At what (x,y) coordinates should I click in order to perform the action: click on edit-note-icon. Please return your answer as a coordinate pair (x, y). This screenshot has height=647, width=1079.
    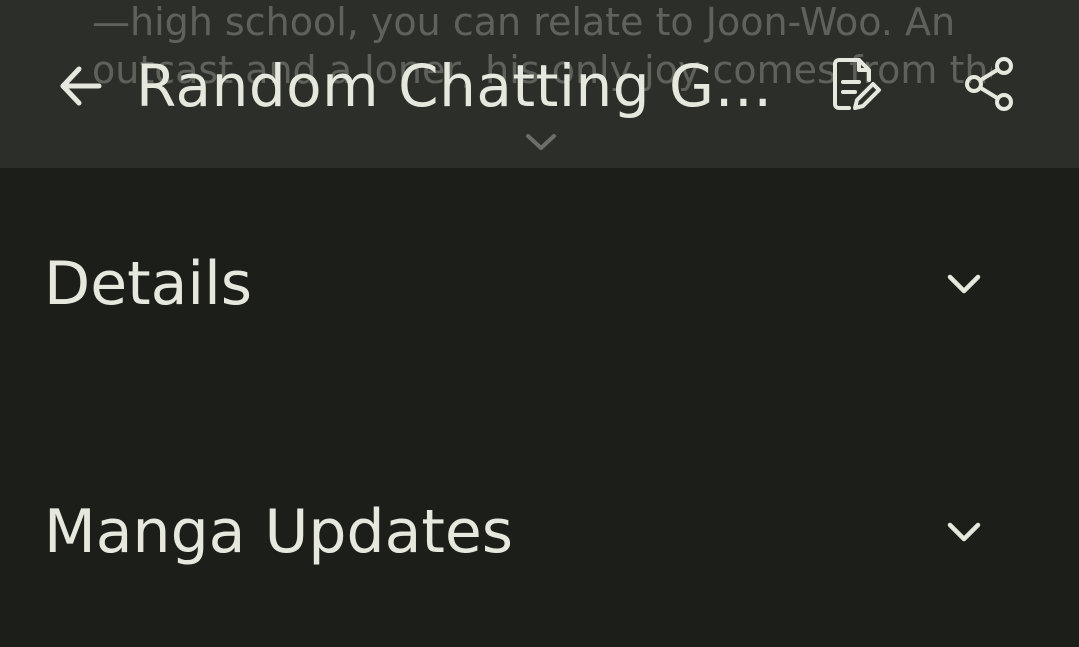
    Looking at the image, I should click on (856, 86).